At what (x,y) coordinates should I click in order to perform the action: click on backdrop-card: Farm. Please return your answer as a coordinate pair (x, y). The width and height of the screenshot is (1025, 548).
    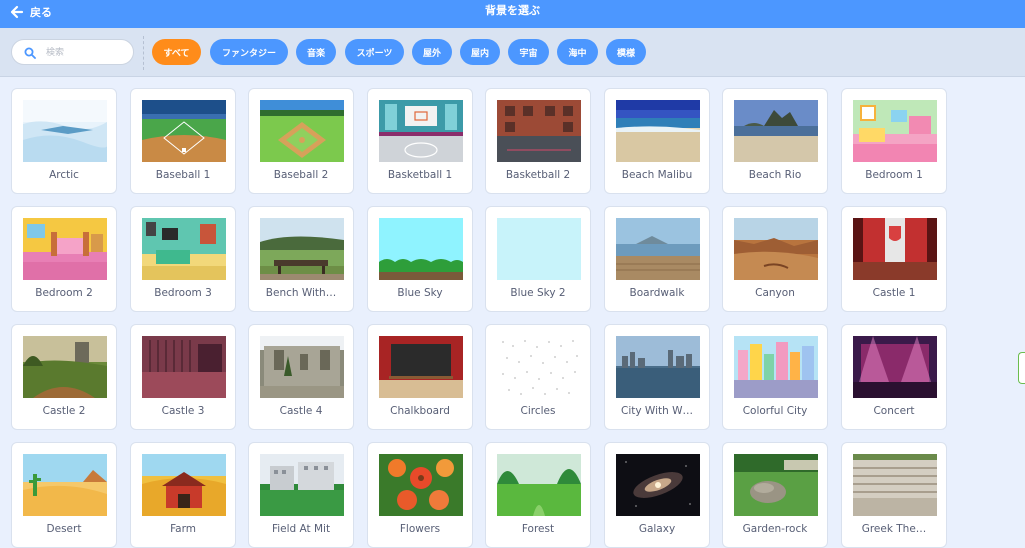
    Looking at the image, I should click on (183, 495).